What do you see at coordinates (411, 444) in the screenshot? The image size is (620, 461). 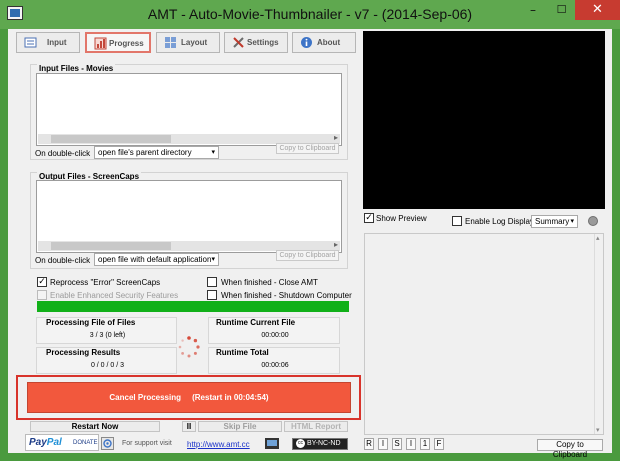 I see `flag-i2: I` at bounding box center [411, 444].